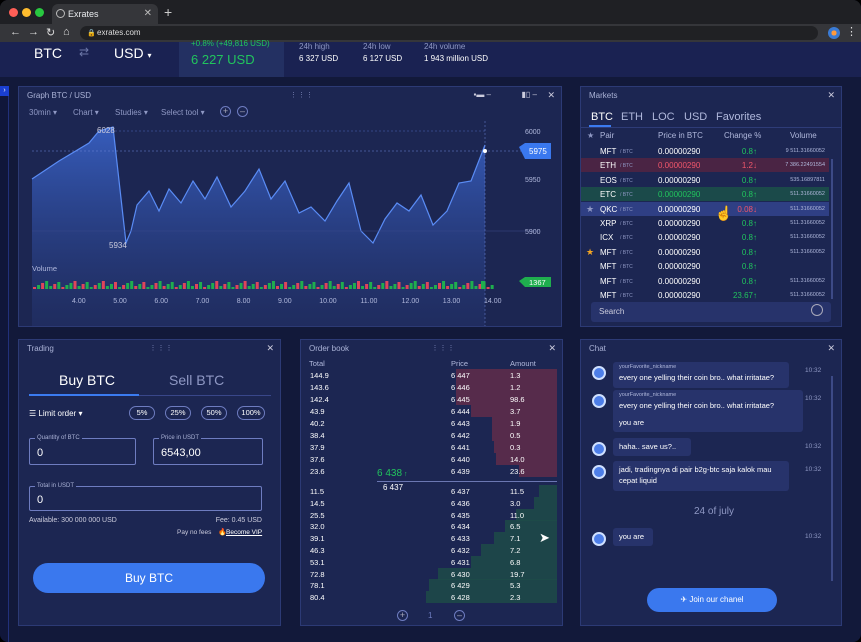  What do you see at coordinates (738, 117) in the screenshot?
I see `markets-tab: Favorites` at bounding box center [738, 117].